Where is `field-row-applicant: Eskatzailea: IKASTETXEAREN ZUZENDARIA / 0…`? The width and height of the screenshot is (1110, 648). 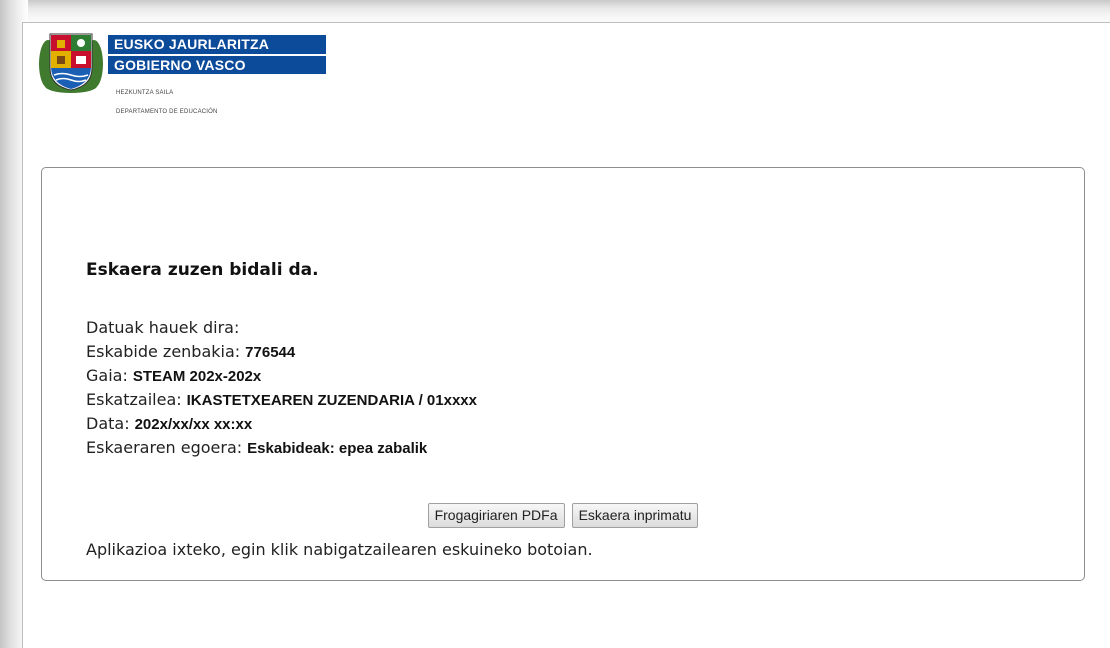 field-row-applicant: Eskatzailea: IKASTETXEAREN ZUZENDARIA / 0… is located at coordinates (281, 400).